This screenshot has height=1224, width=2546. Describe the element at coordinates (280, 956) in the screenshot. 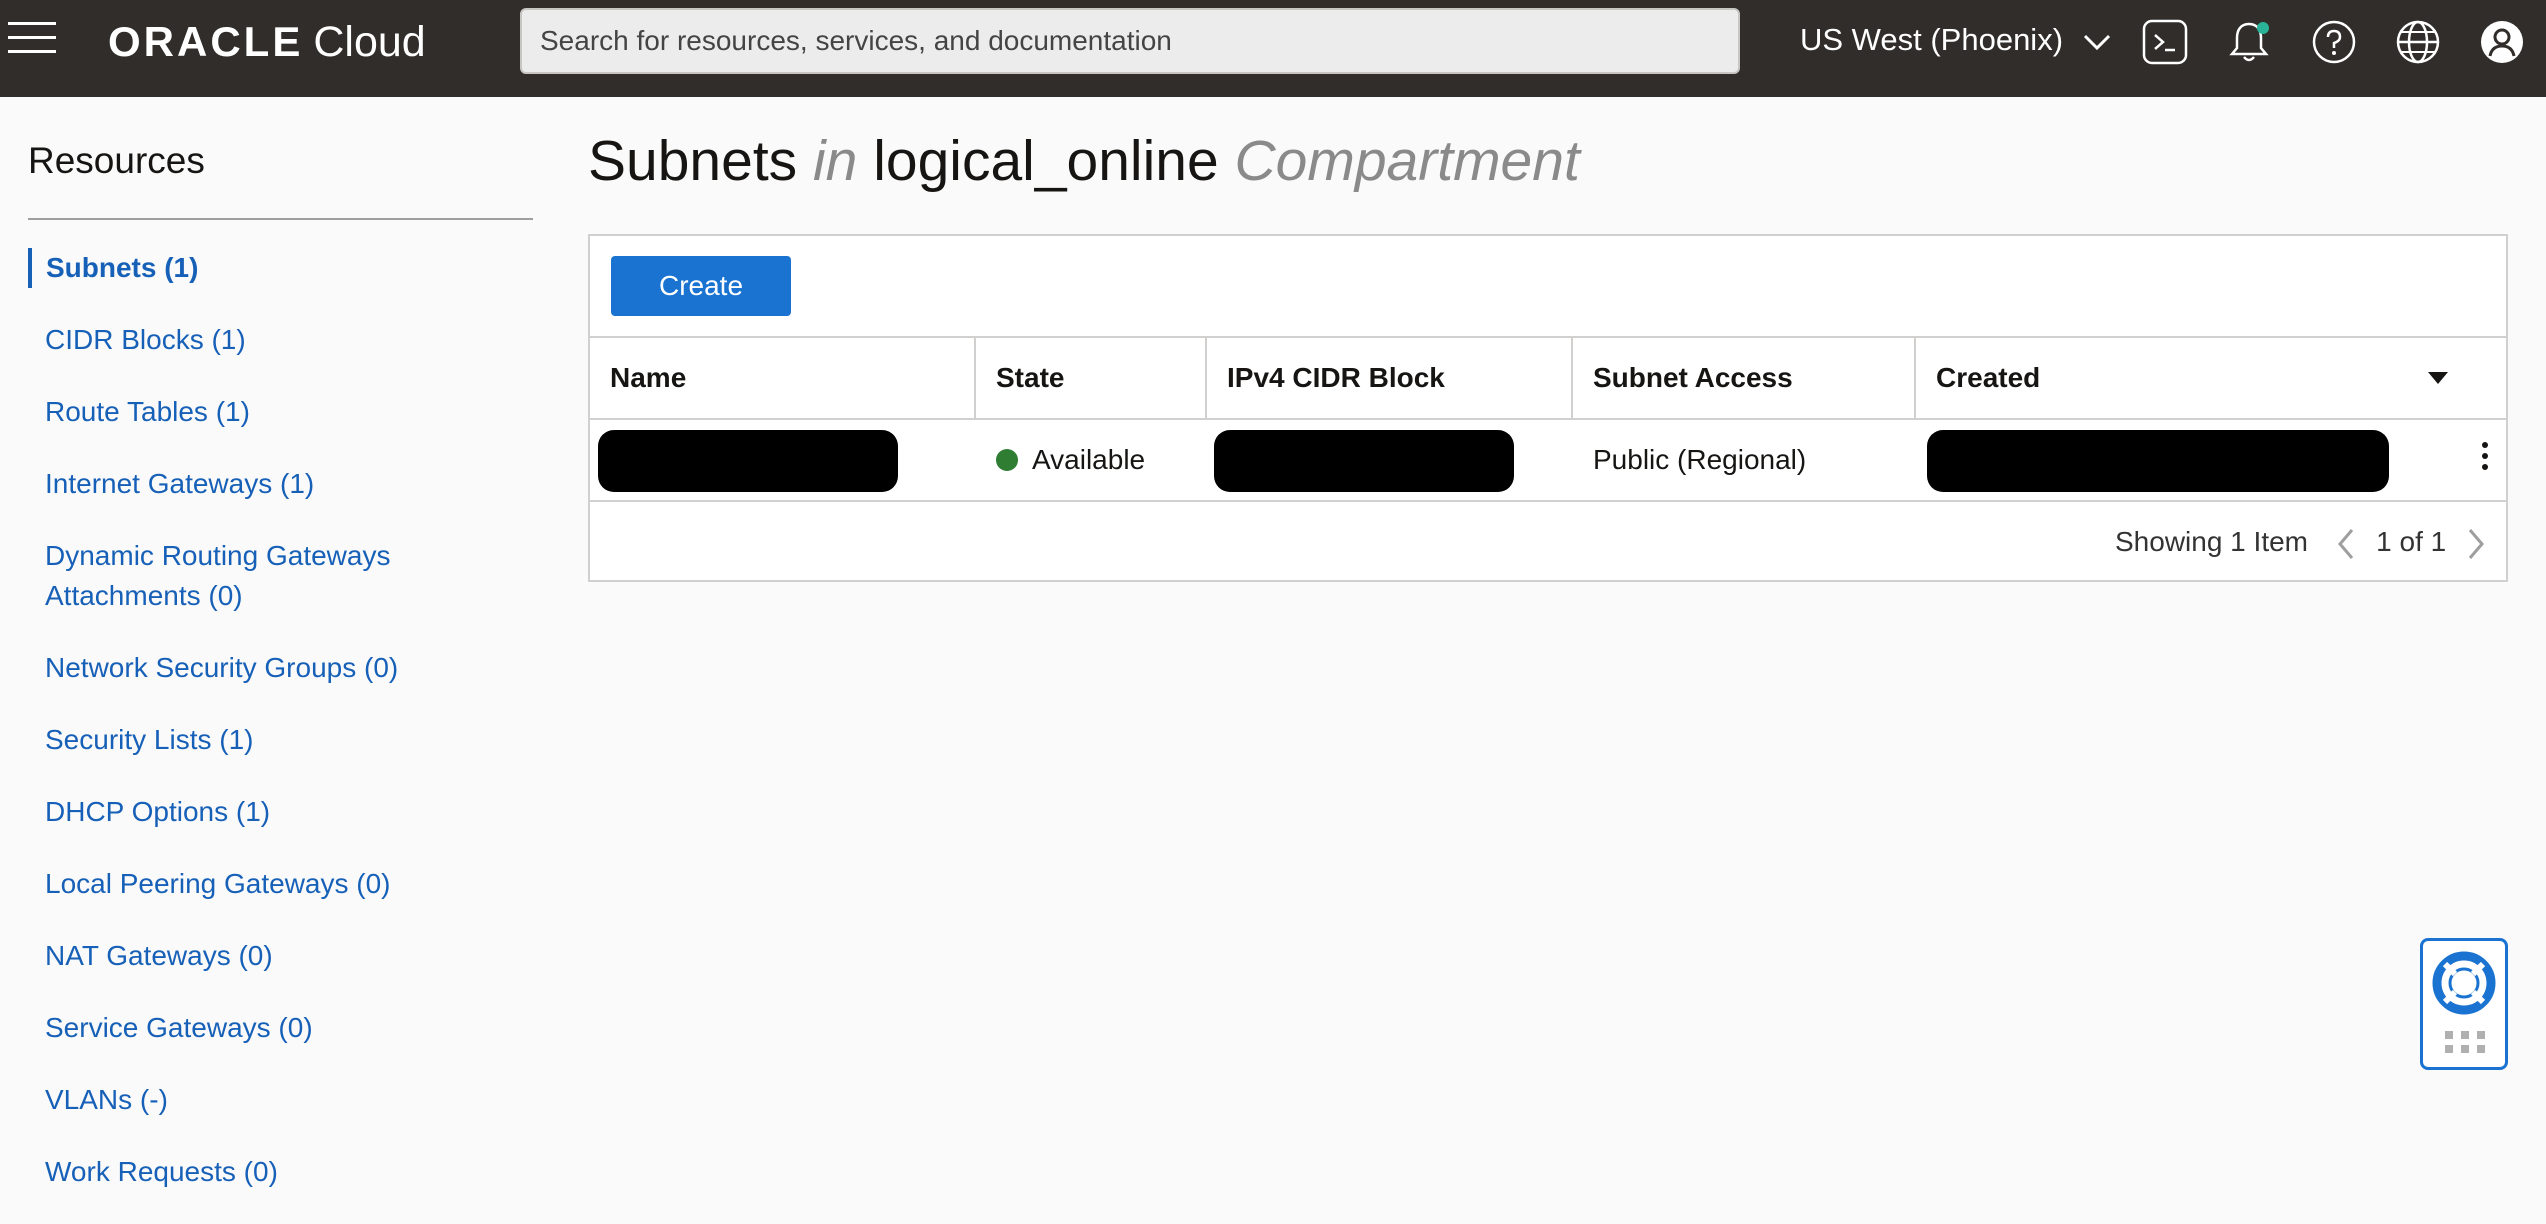

I see `sidebar-item-nat-gateways: NAT Gateways (0)` at that location.